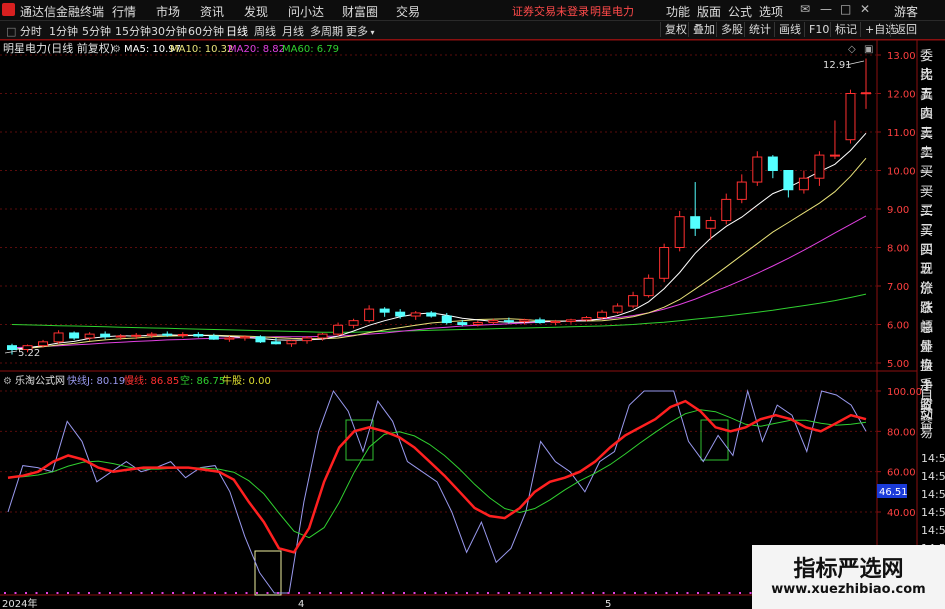 Image resolution: width=945 pixels, height=609 pixels. I want to click on period-tab-60min: 60分钟, so click(206, 31).